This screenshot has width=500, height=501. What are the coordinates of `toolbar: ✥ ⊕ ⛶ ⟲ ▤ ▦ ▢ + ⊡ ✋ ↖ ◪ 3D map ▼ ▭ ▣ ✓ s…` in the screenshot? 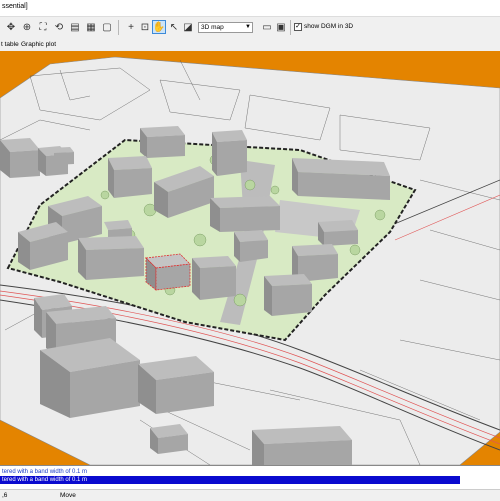 It's located at (250, 28).